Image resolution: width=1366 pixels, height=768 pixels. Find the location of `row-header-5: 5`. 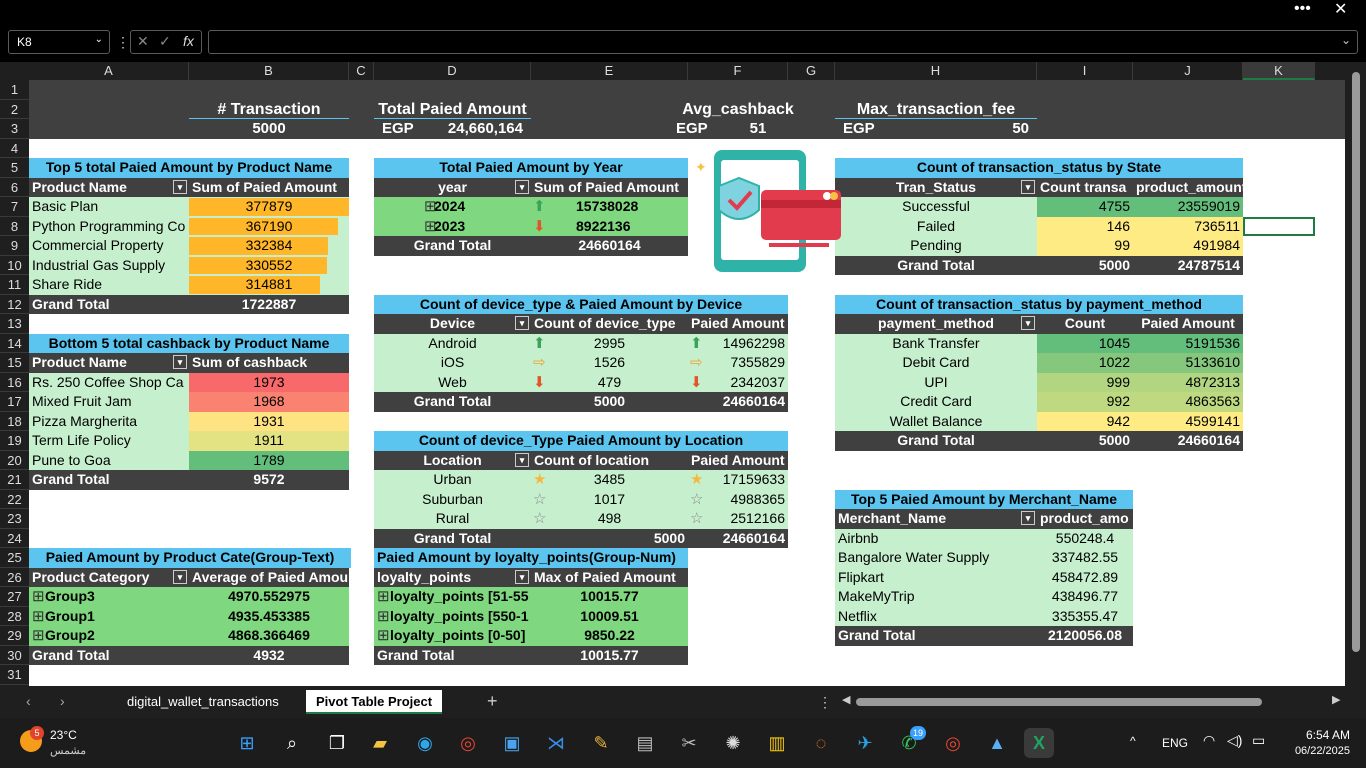

row-header-5: 5 is located at coordinates (14, 168).